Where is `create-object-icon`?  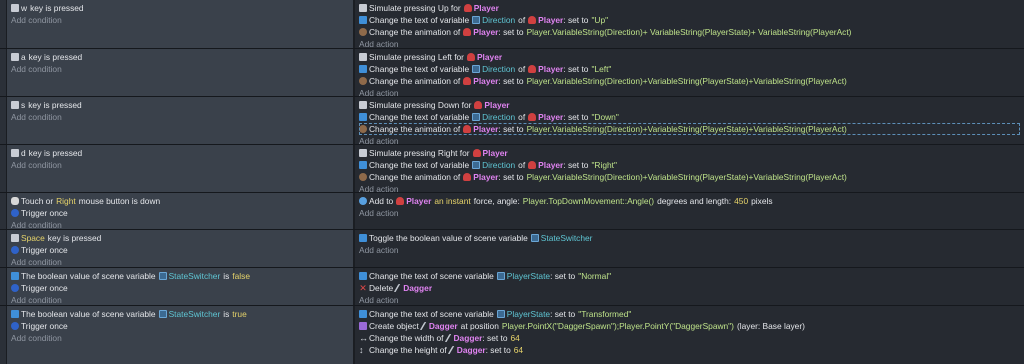
create-object-icon is located at coordinates (363, 326).